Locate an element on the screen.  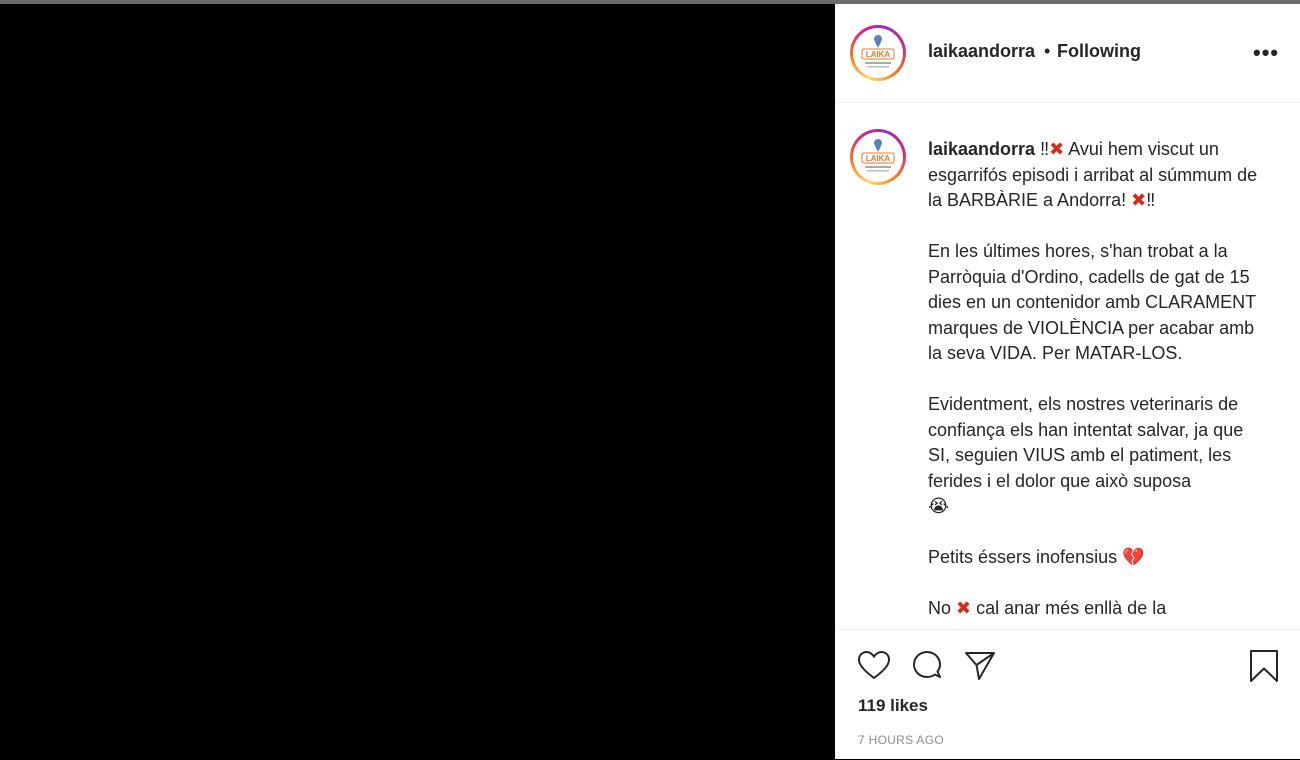
post-actions-footer: 119 likes 7 HOURS AGO is located at coordinates (1067, 694).